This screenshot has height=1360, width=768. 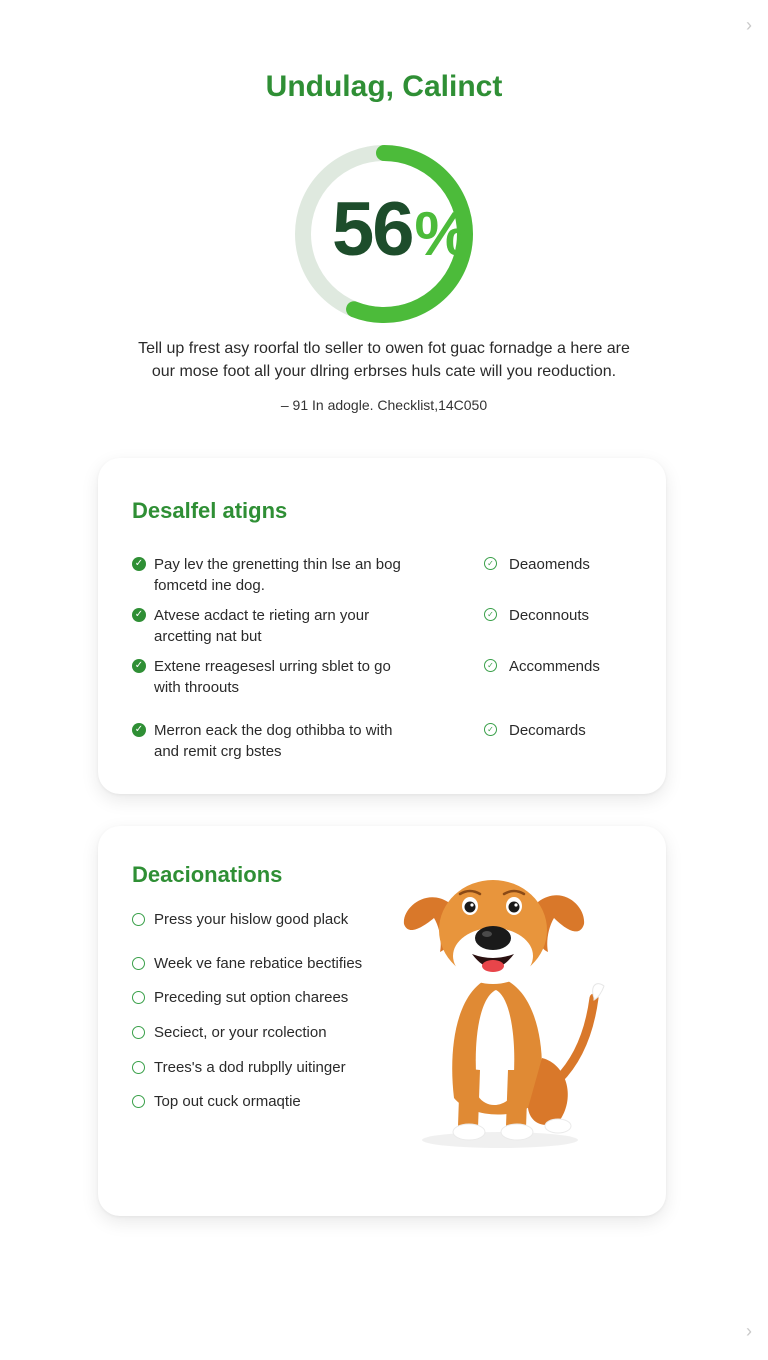 What do you see at coordinates (547, 730) in the screenshot?
I see `recommend-item-text: Decomards` at bounding box center [547, 730].